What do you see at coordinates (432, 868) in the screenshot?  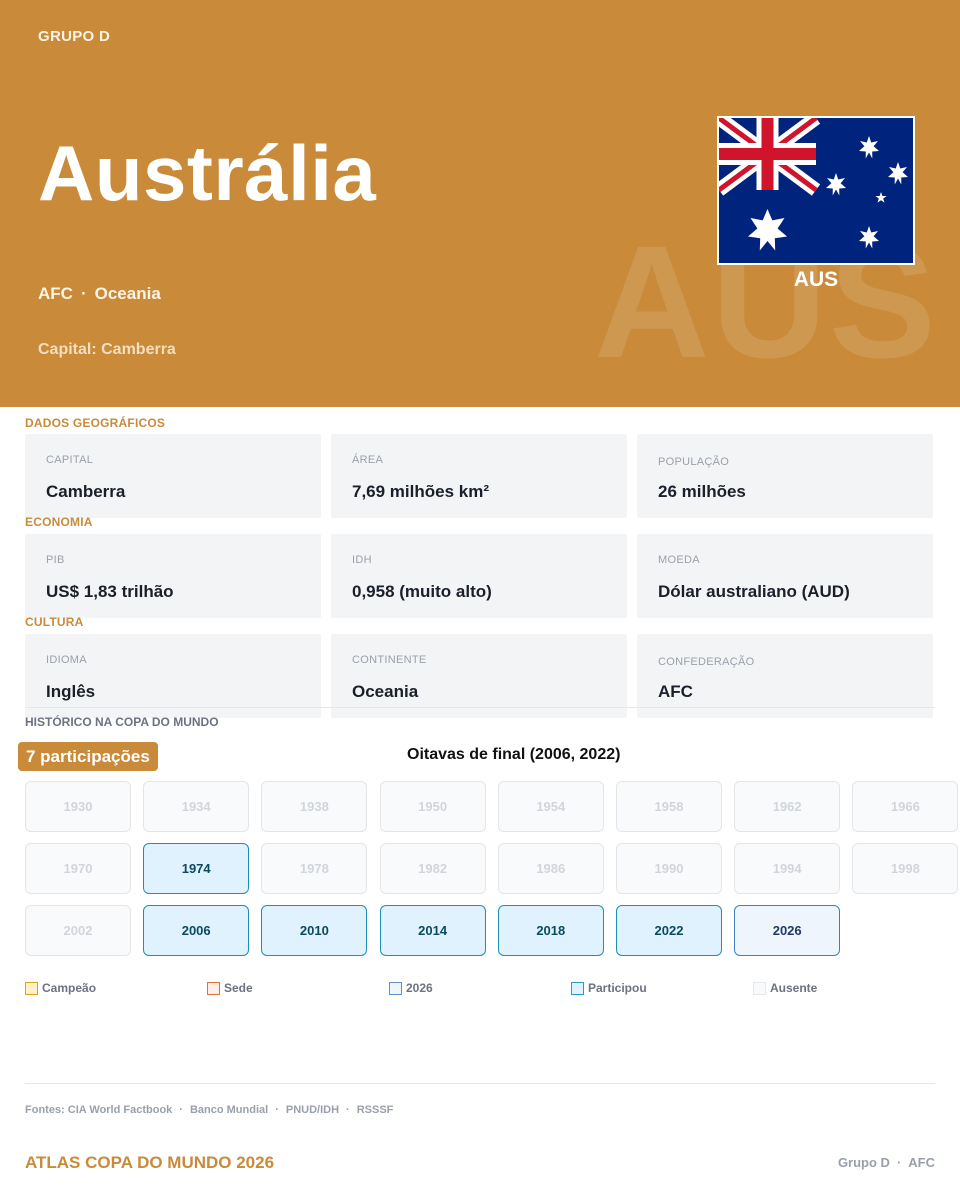 I see `year-tile-1982: 1982` at bounding box center [432, 868].